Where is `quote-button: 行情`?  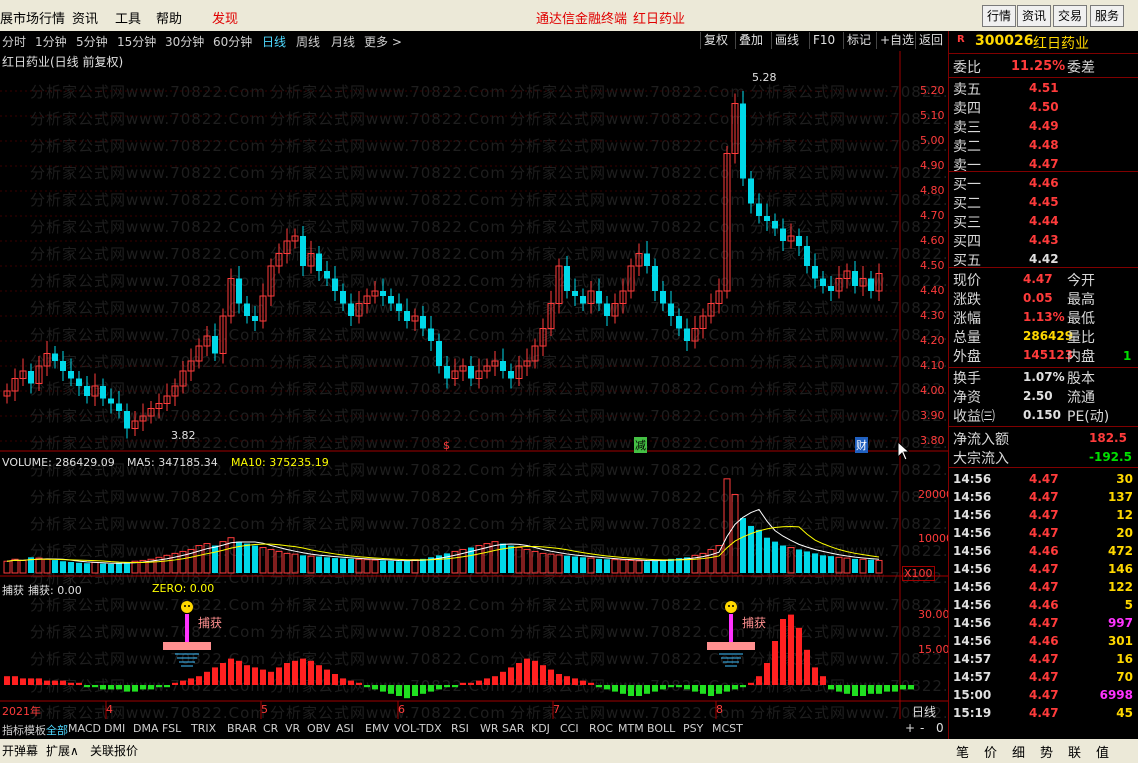
quote-button: 行情 is located at coordinates (999, 16).